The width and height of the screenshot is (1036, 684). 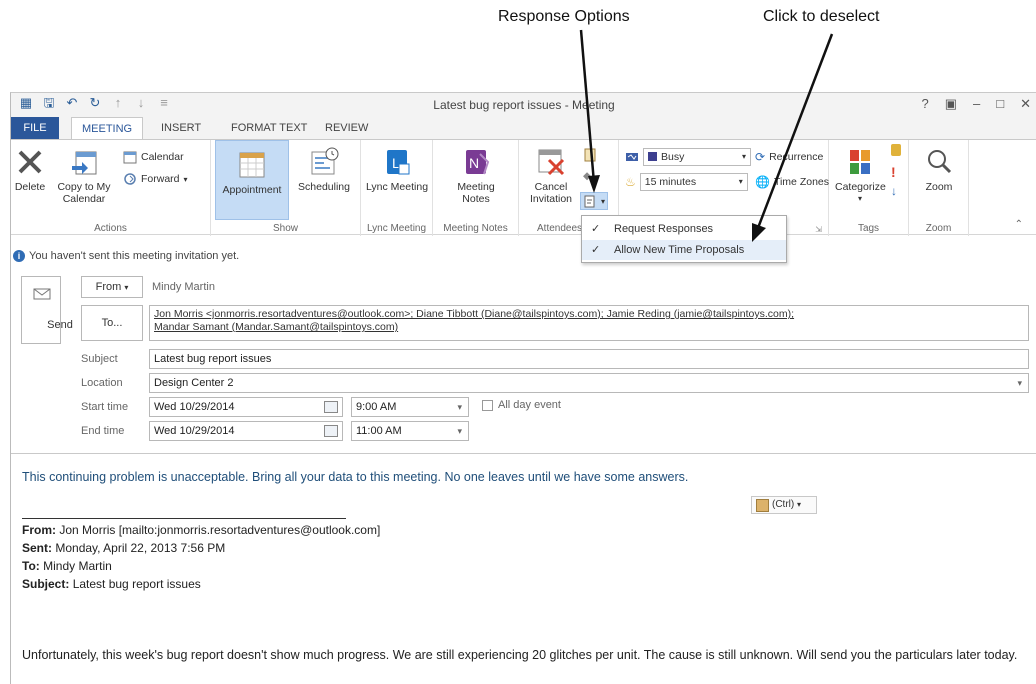 What do you see at coordinates (589, 383) in the screenshot?
I see `location-input: Design Center 2 ▾` at bounding box center [589, 383].